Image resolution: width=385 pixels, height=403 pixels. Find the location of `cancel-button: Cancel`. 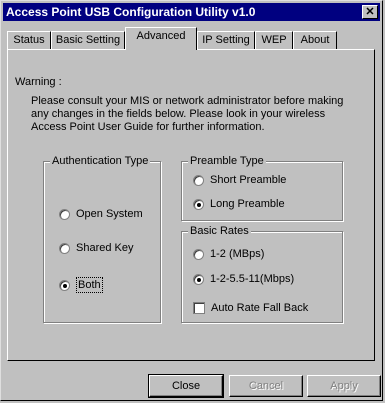

cancel-button: Cancel is located at coordinates (266, 386).